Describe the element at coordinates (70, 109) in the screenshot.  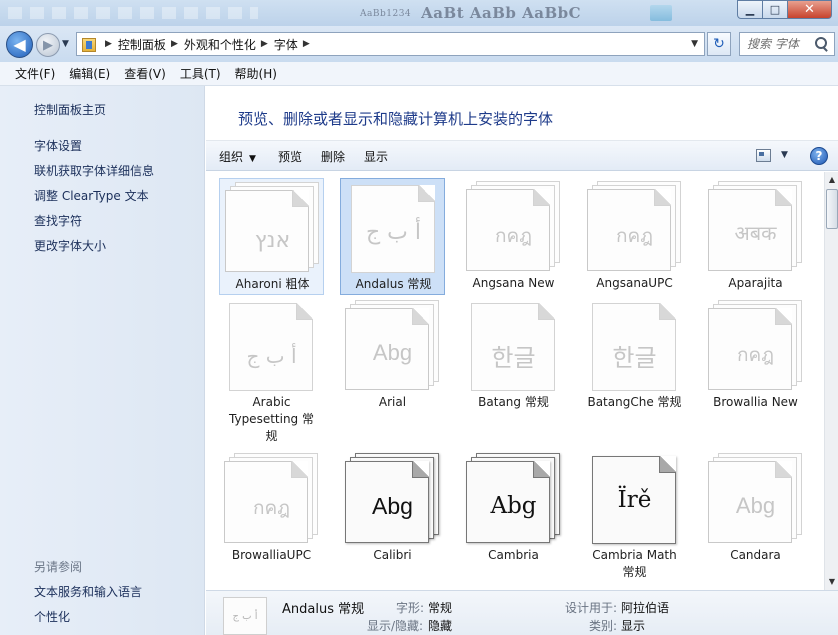
I see `sidebar-control-panel-home: 控制面板主页` at that location.